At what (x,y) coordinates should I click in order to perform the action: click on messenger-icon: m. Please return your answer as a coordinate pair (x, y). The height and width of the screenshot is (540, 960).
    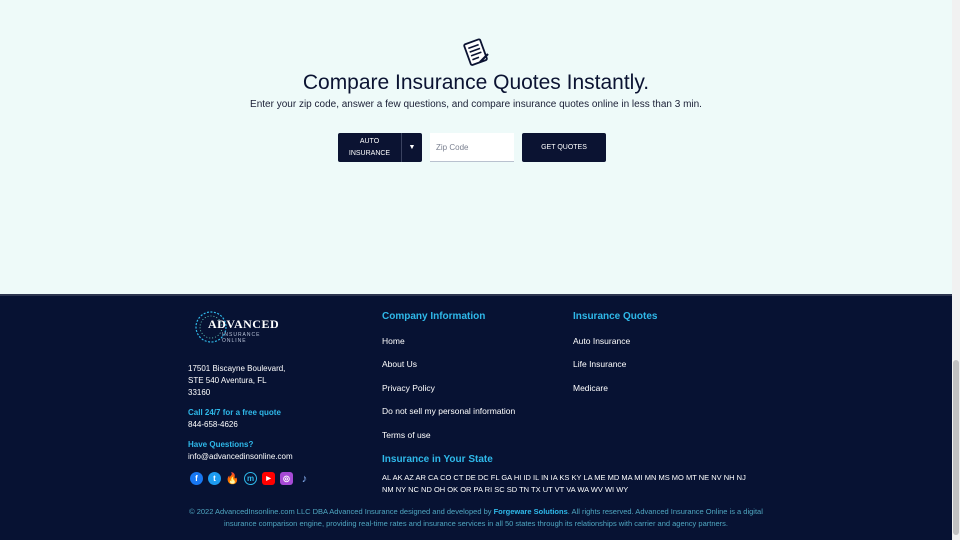
    Looking at the image, I should click on (250, 478).